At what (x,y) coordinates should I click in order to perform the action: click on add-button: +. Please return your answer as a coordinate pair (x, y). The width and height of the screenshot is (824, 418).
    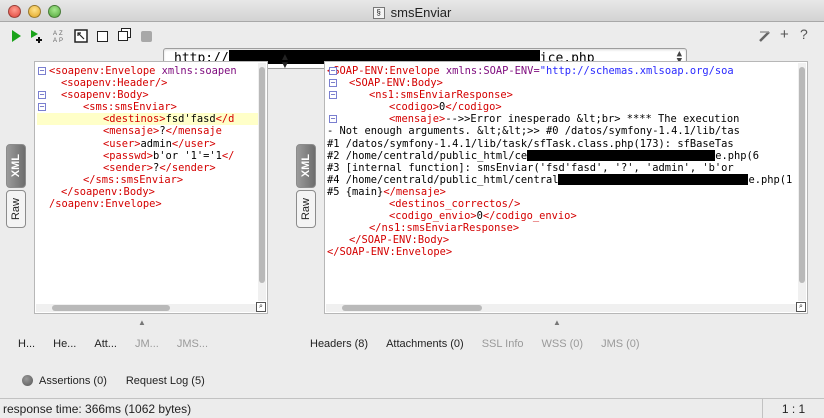
    Looking at the image, I should click on (784, 34).